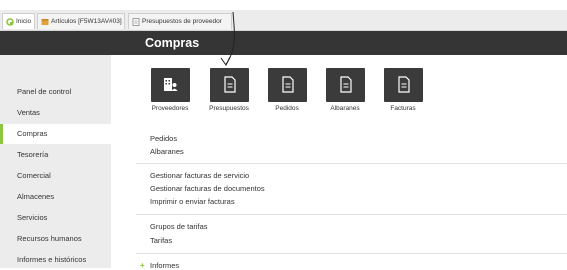 The image size is (567, 270). I want to click on proveedores-tile, so click(170, 85).